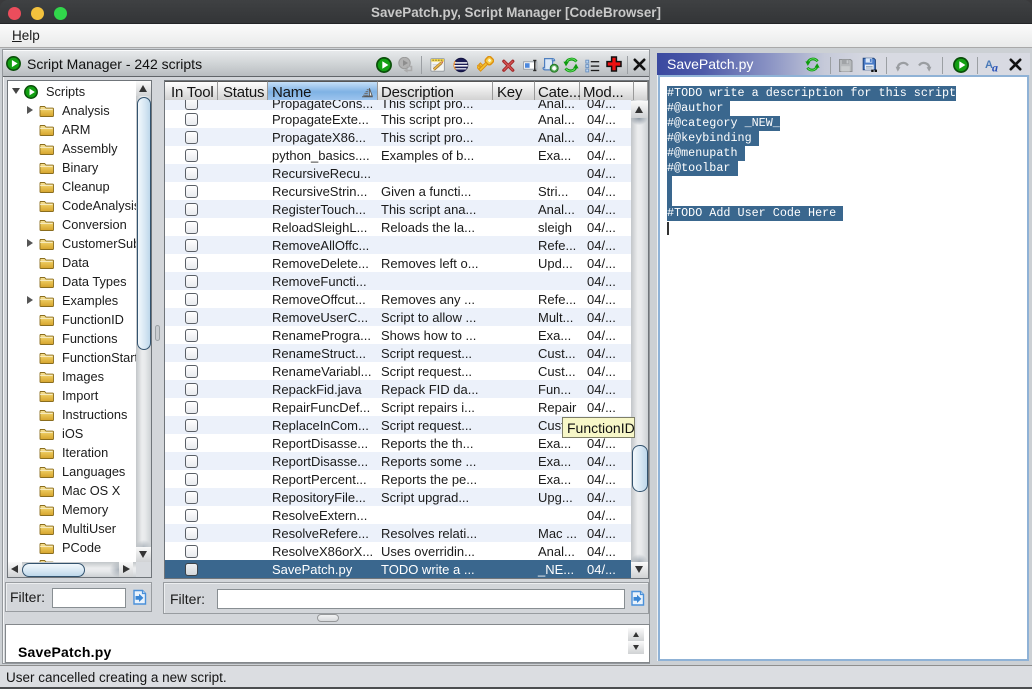 This screenshot has height=689, width=1032. What do you see at coordinates (995, 67) in the screenshot?
I see `svg-text: a` at bounding box center [995, 67].